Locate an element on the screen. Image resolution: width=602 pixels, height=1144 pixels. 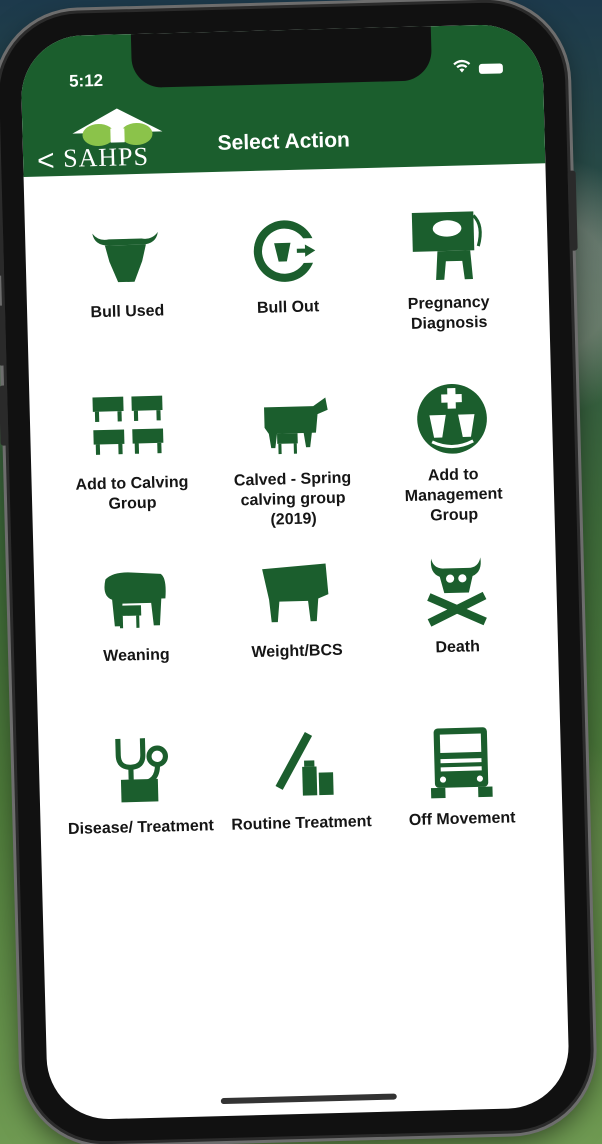
calving-group-icon is located at coordinates (128, 425).